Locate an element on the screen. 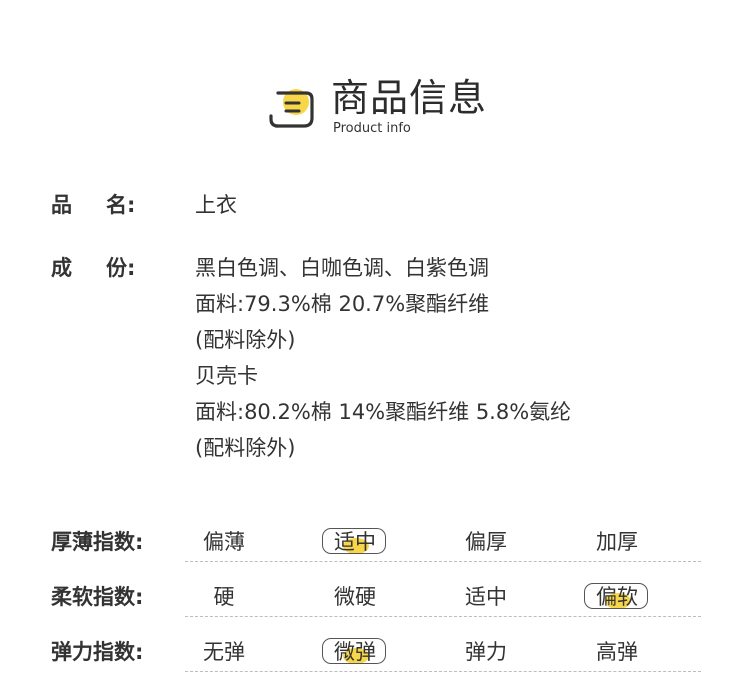 The image size is (750, 678). info-value: 上衣 is located at coordinates (216, 205).